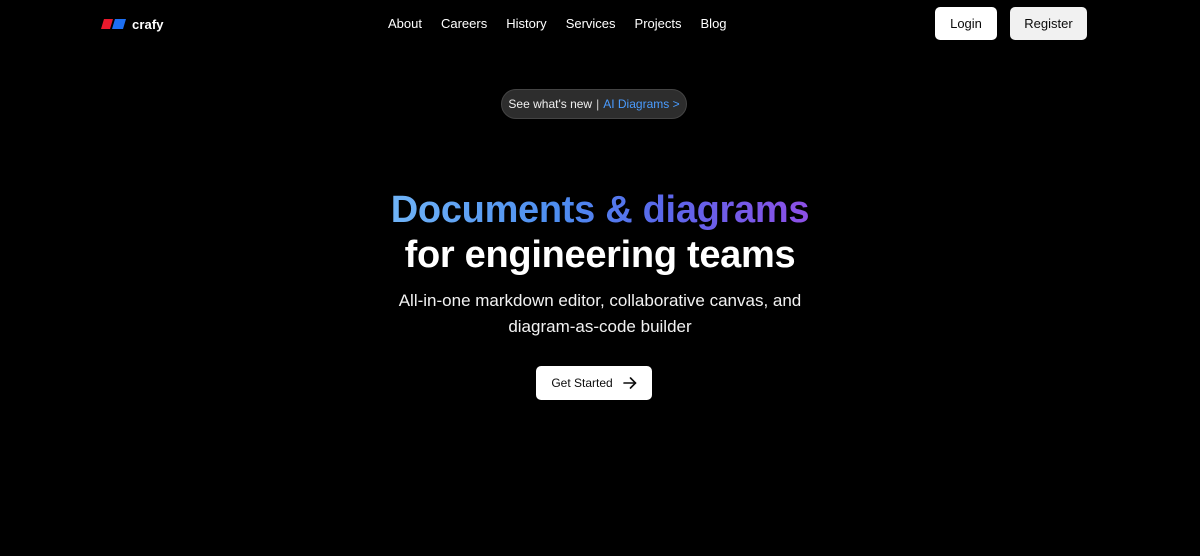 This screenshot has width=1200, height=556. What do you see at coordinates (629, 383) in the screenshot?
I see `arrow-right-icon` at bounding box center [629, 383].